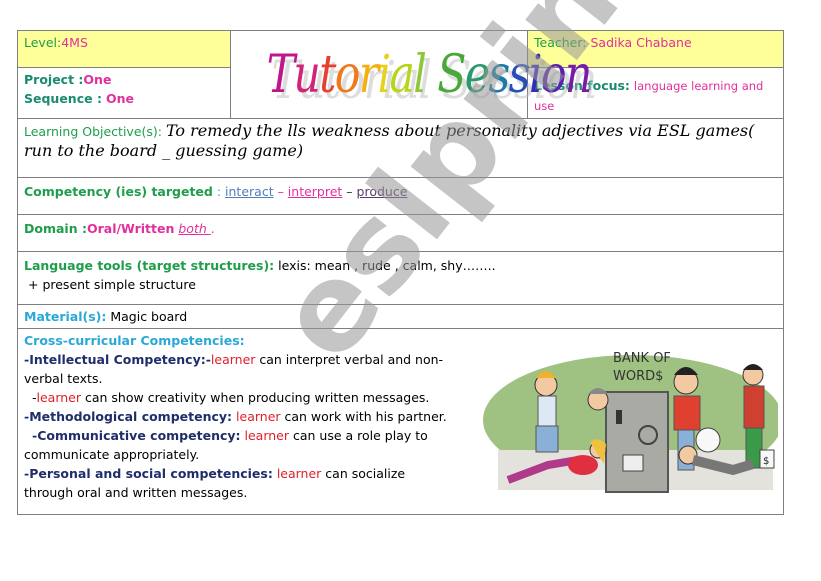 The width and height of the screenshot is (821, 581). Describe the element at coordinates (400, 316) in the screenshot. I see `material-cell: Material(s): Magic board` at that location.